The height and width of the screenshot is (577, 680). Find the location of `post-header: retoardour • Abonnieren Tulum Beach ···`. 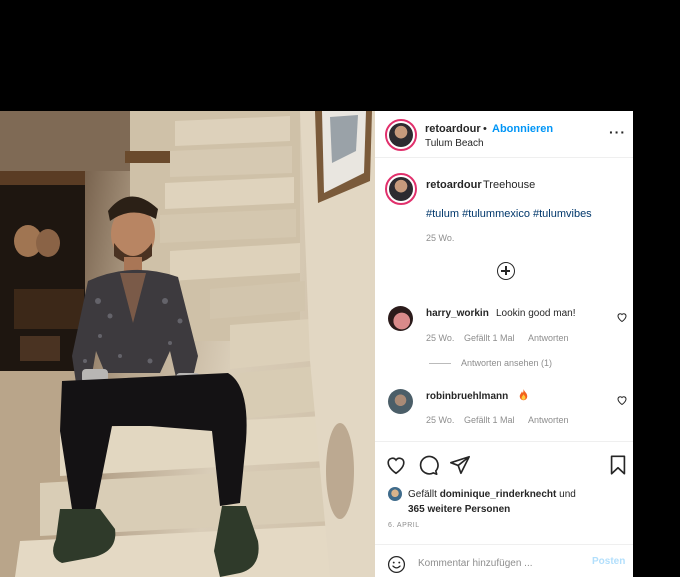

post-header: retoardour • Abonnieren Tulum Beach ··· is located at coordinates (504, 134).